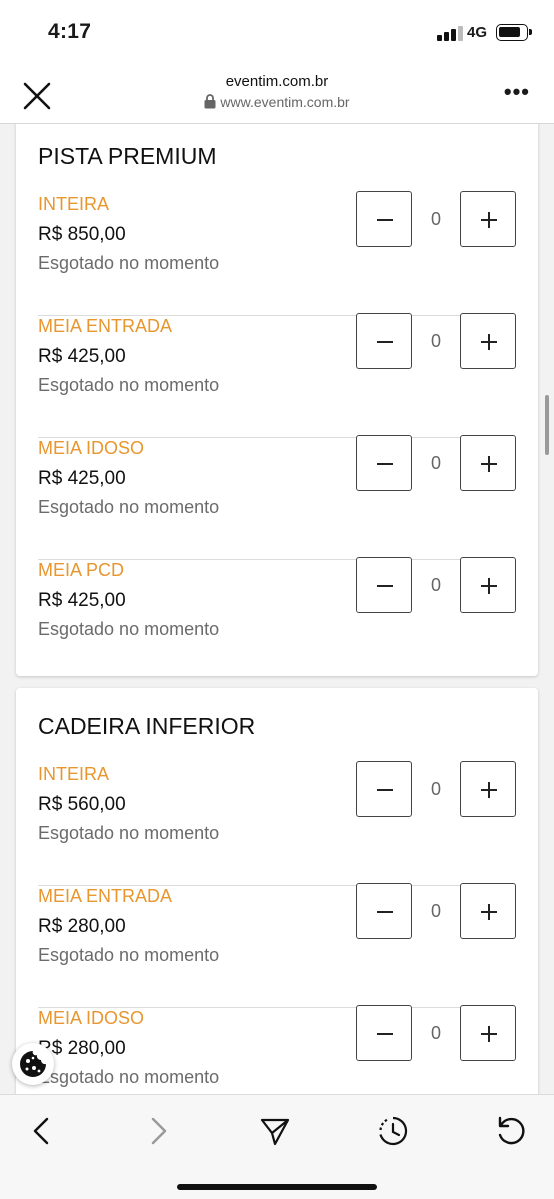  What do you see at coordinates (127, 156) in the screenshot?
I see `section-title: PISTA PREMIUM` at bounding box center [127, 156].